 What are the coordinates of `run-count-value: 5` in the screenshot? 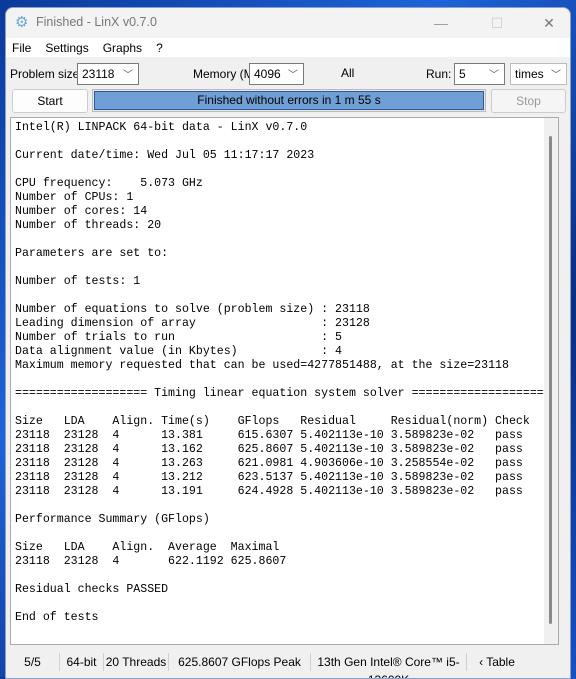 It's located at (462, 74).